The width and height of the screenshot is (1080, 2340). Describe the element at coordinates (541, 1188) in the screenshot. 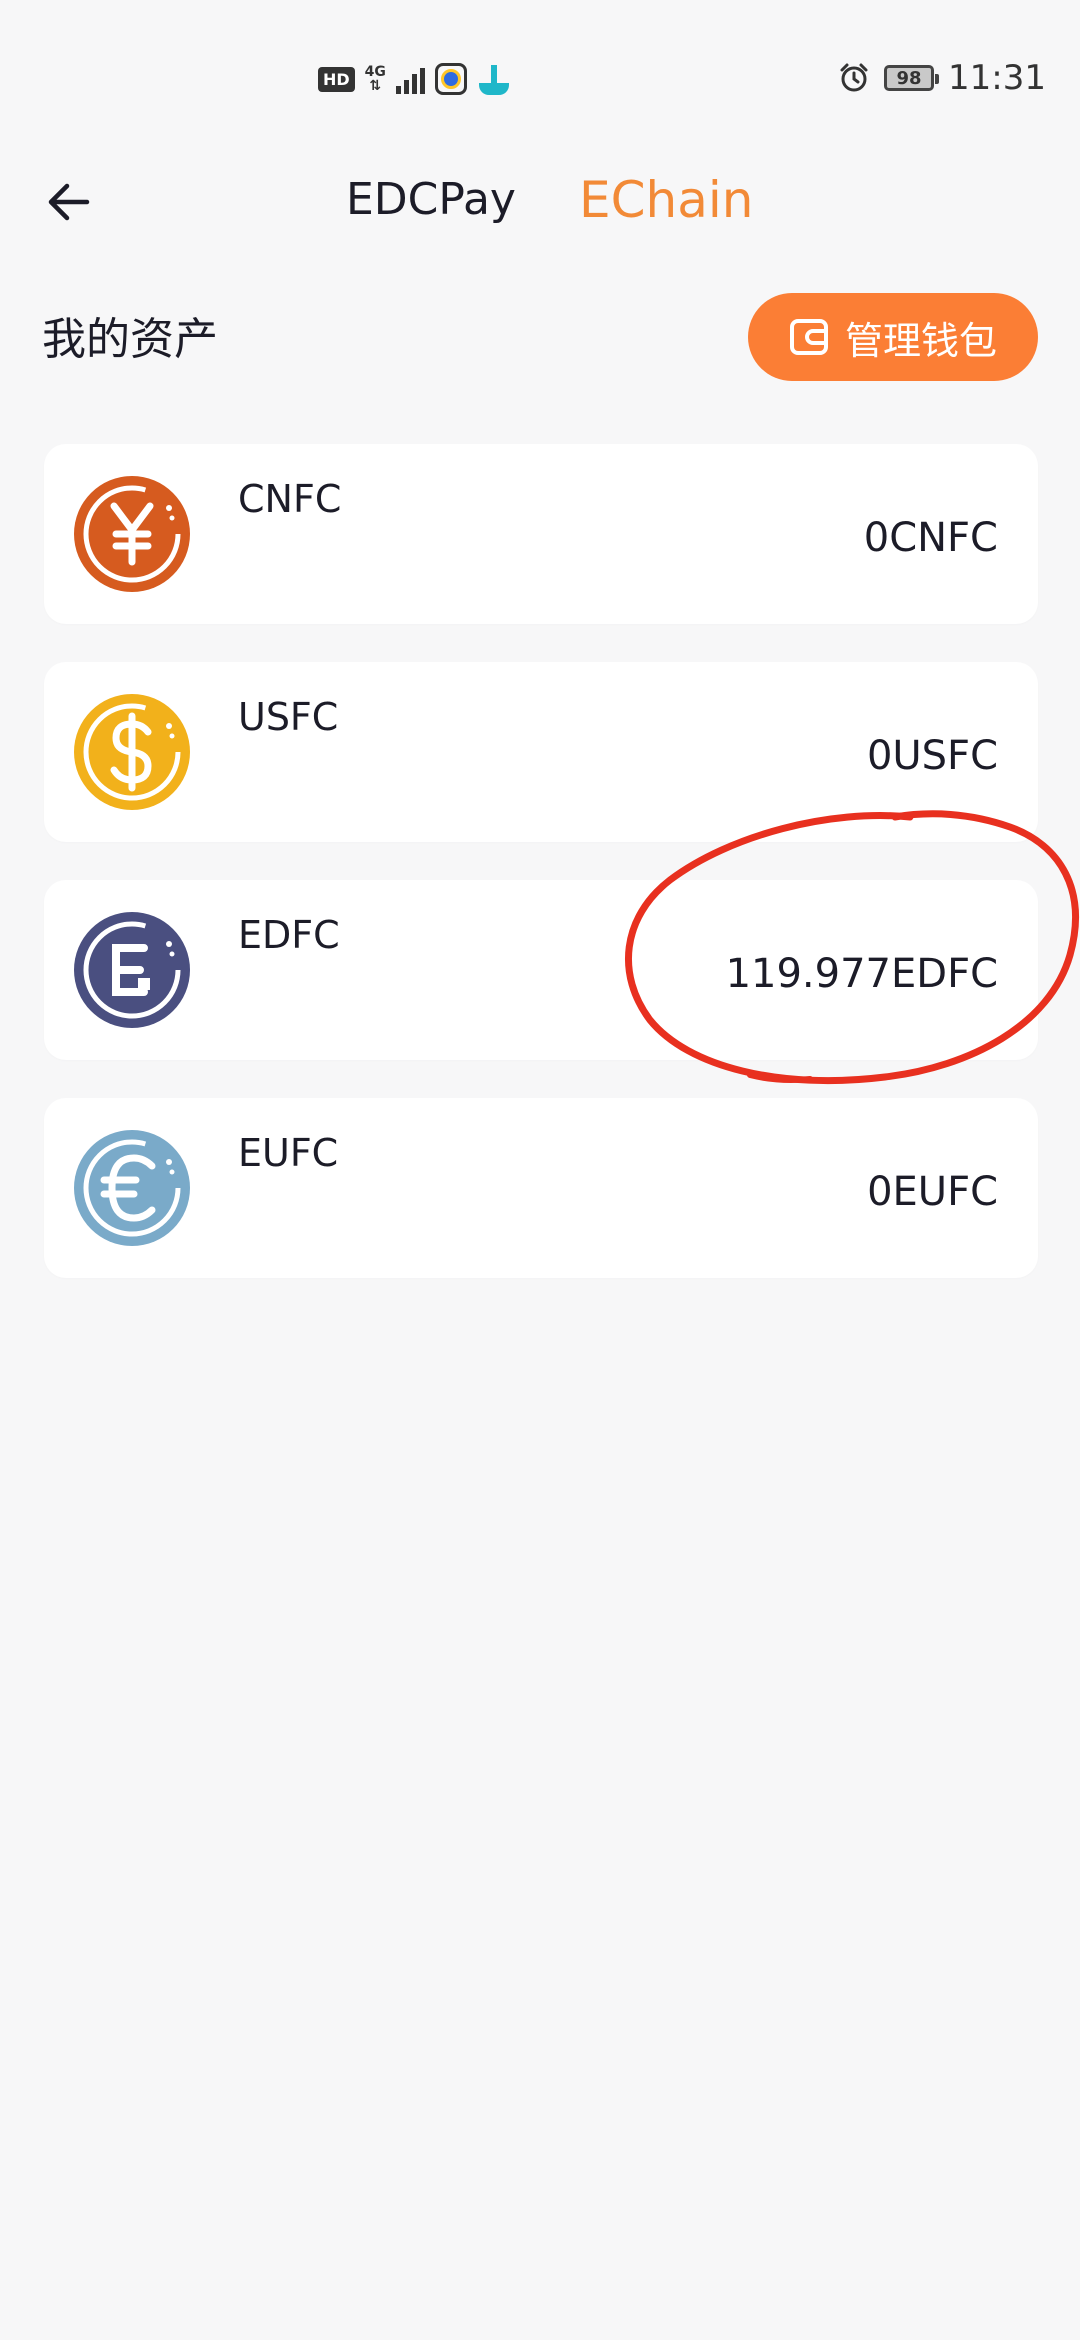

I see `asset-item-eufc: EUFC 0EUFC` at that location.